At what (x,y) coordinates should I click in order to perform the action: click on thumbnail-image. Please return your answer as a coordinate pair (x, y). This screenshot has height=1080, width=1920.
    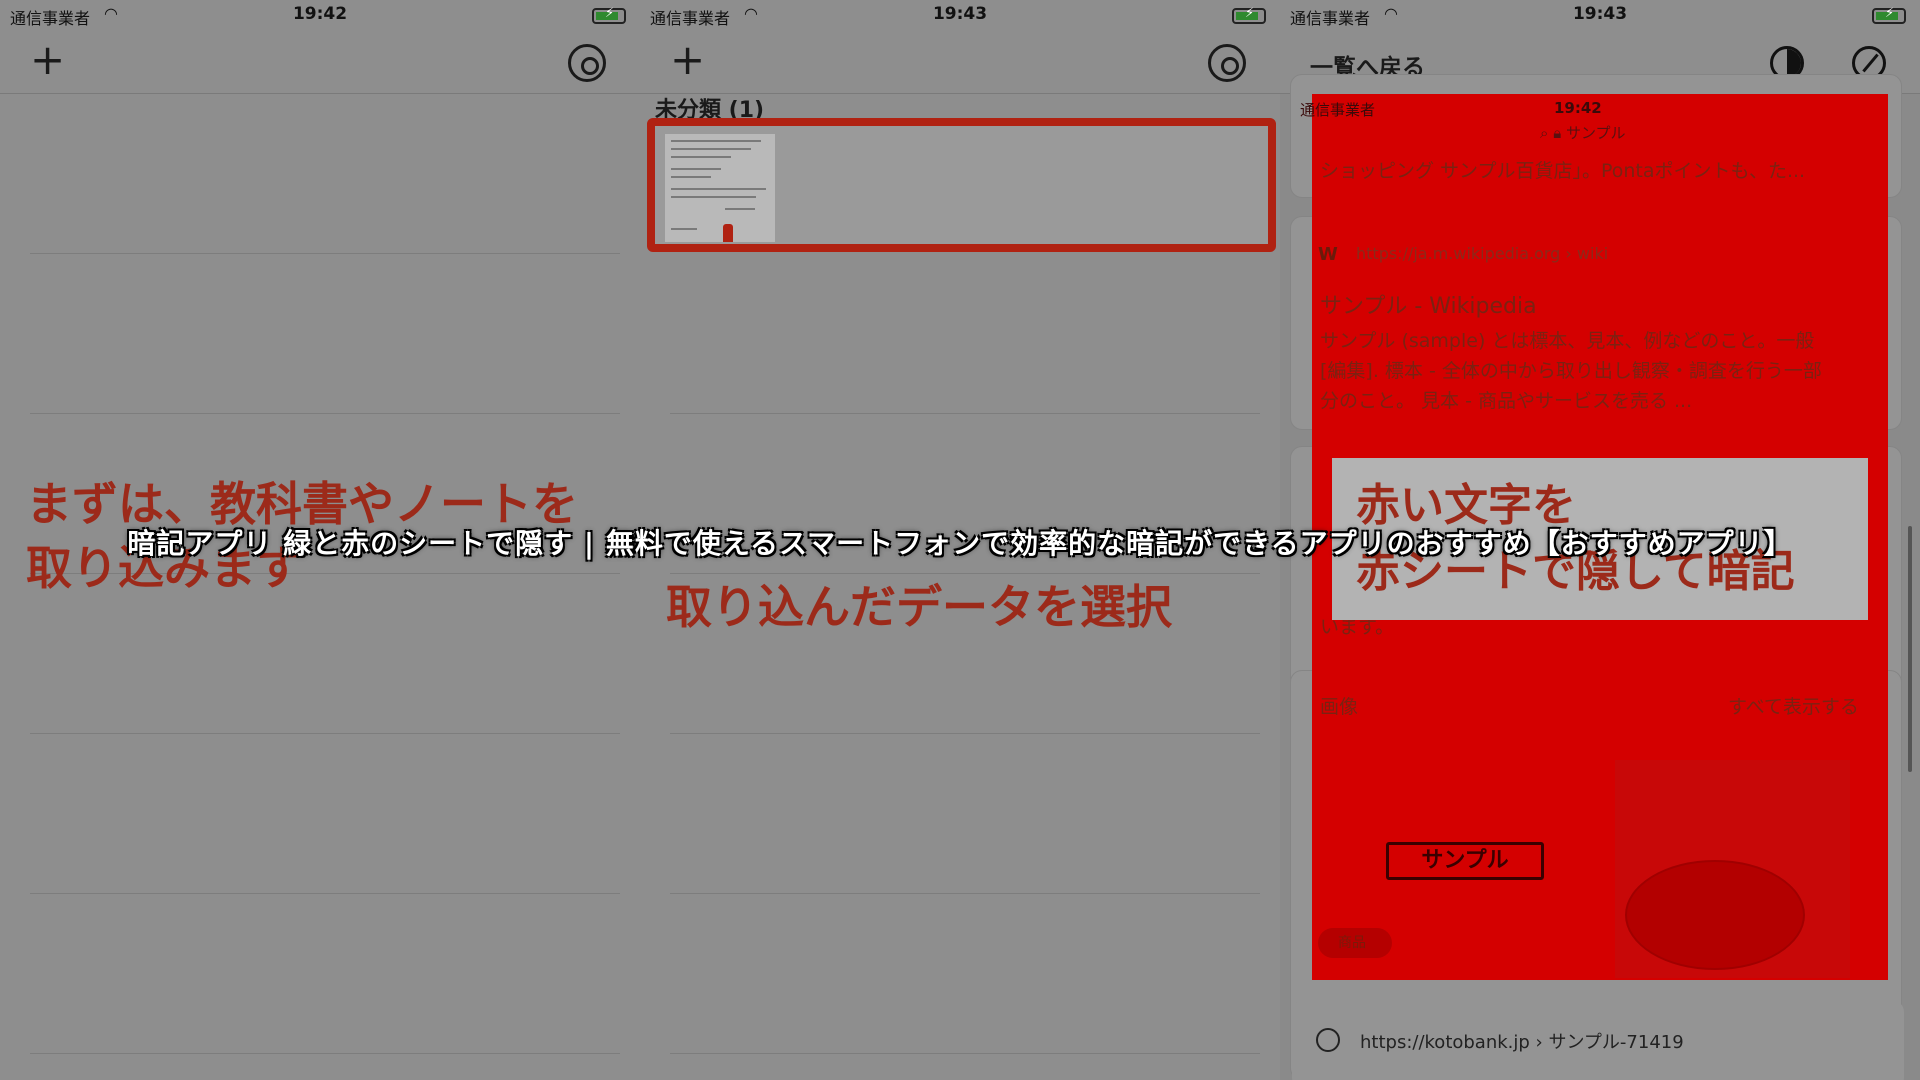
    Looking at the image, I should click on (720, 188).